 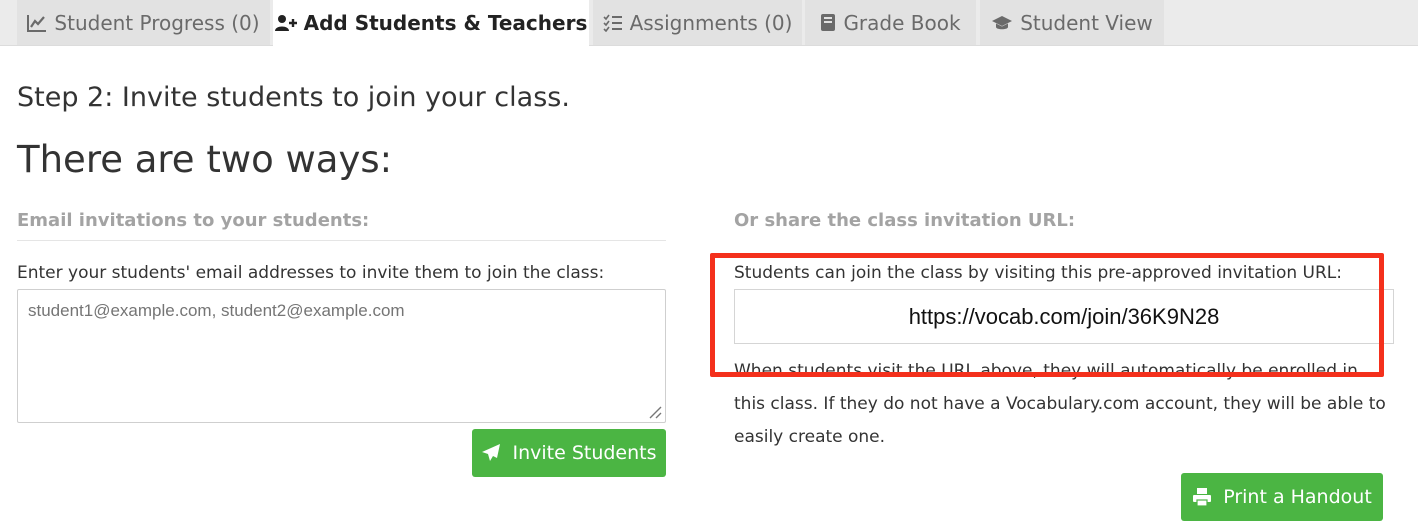 I want to click on invite-students-button: Invite Students, so click(x=569, y=453).